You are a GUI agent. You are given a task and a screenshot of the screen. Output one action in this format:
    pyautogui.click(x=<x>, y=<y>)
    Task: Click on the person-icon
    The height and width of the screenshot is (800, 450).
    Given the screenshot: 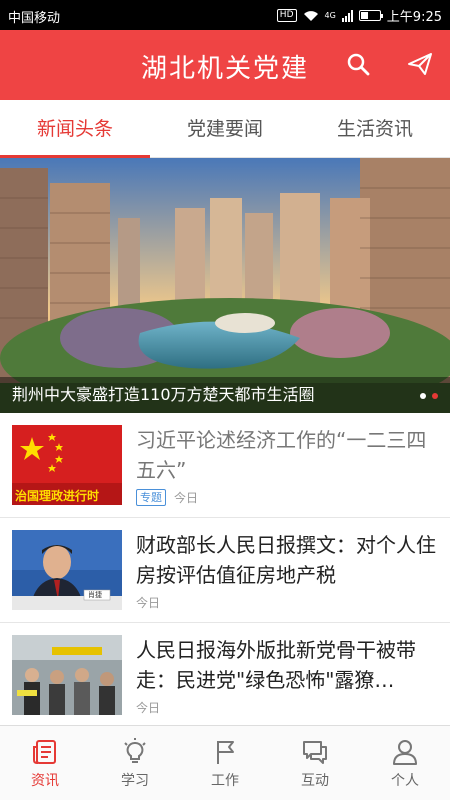 What is the action you would take?
    pyautogui.click(x=405, y=752)
    